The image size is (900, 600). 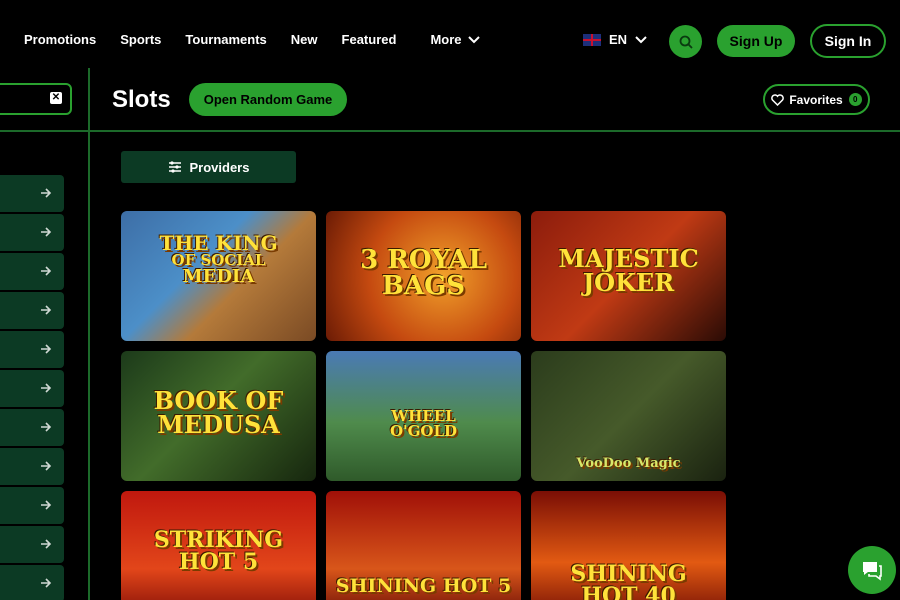 I want to click on game-title: STRIKING HOT 5, so click(x=218, y=551).